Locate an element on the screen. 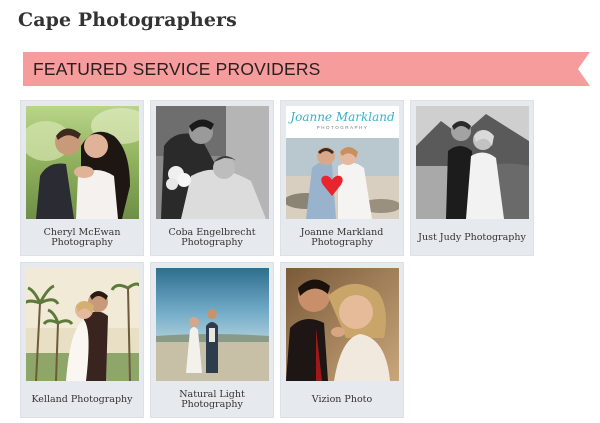 This screenshot has height=423, width=600. provider-card-coba-engelbrecht: Coba Engelbrecht Photography is located at coordinates (212, 178).